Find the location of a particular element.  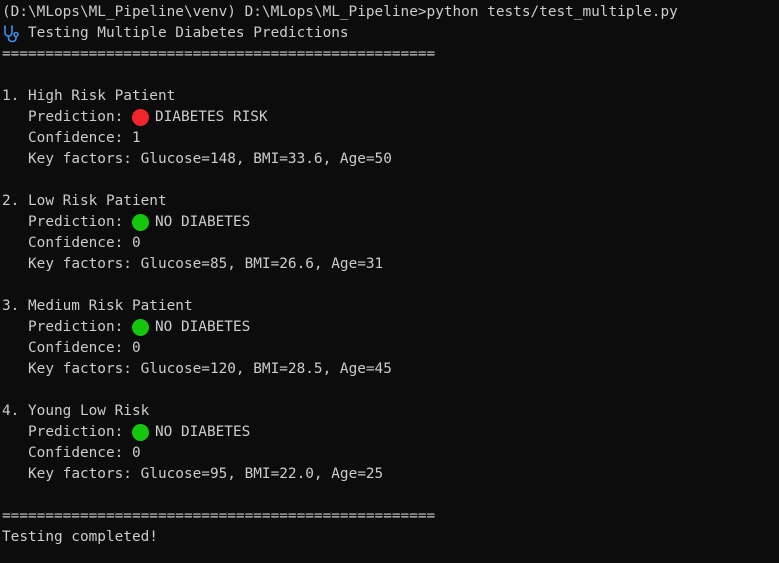

patient-title: 3. Medium Risk Patient is located at coordinates (97, 306).